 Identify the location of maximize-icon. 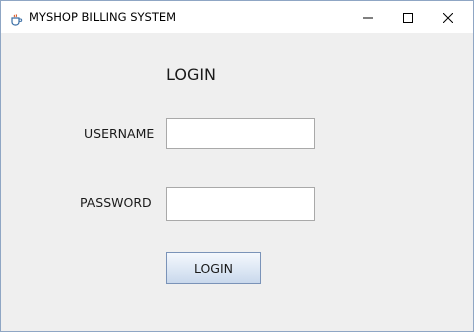
(408, 17).